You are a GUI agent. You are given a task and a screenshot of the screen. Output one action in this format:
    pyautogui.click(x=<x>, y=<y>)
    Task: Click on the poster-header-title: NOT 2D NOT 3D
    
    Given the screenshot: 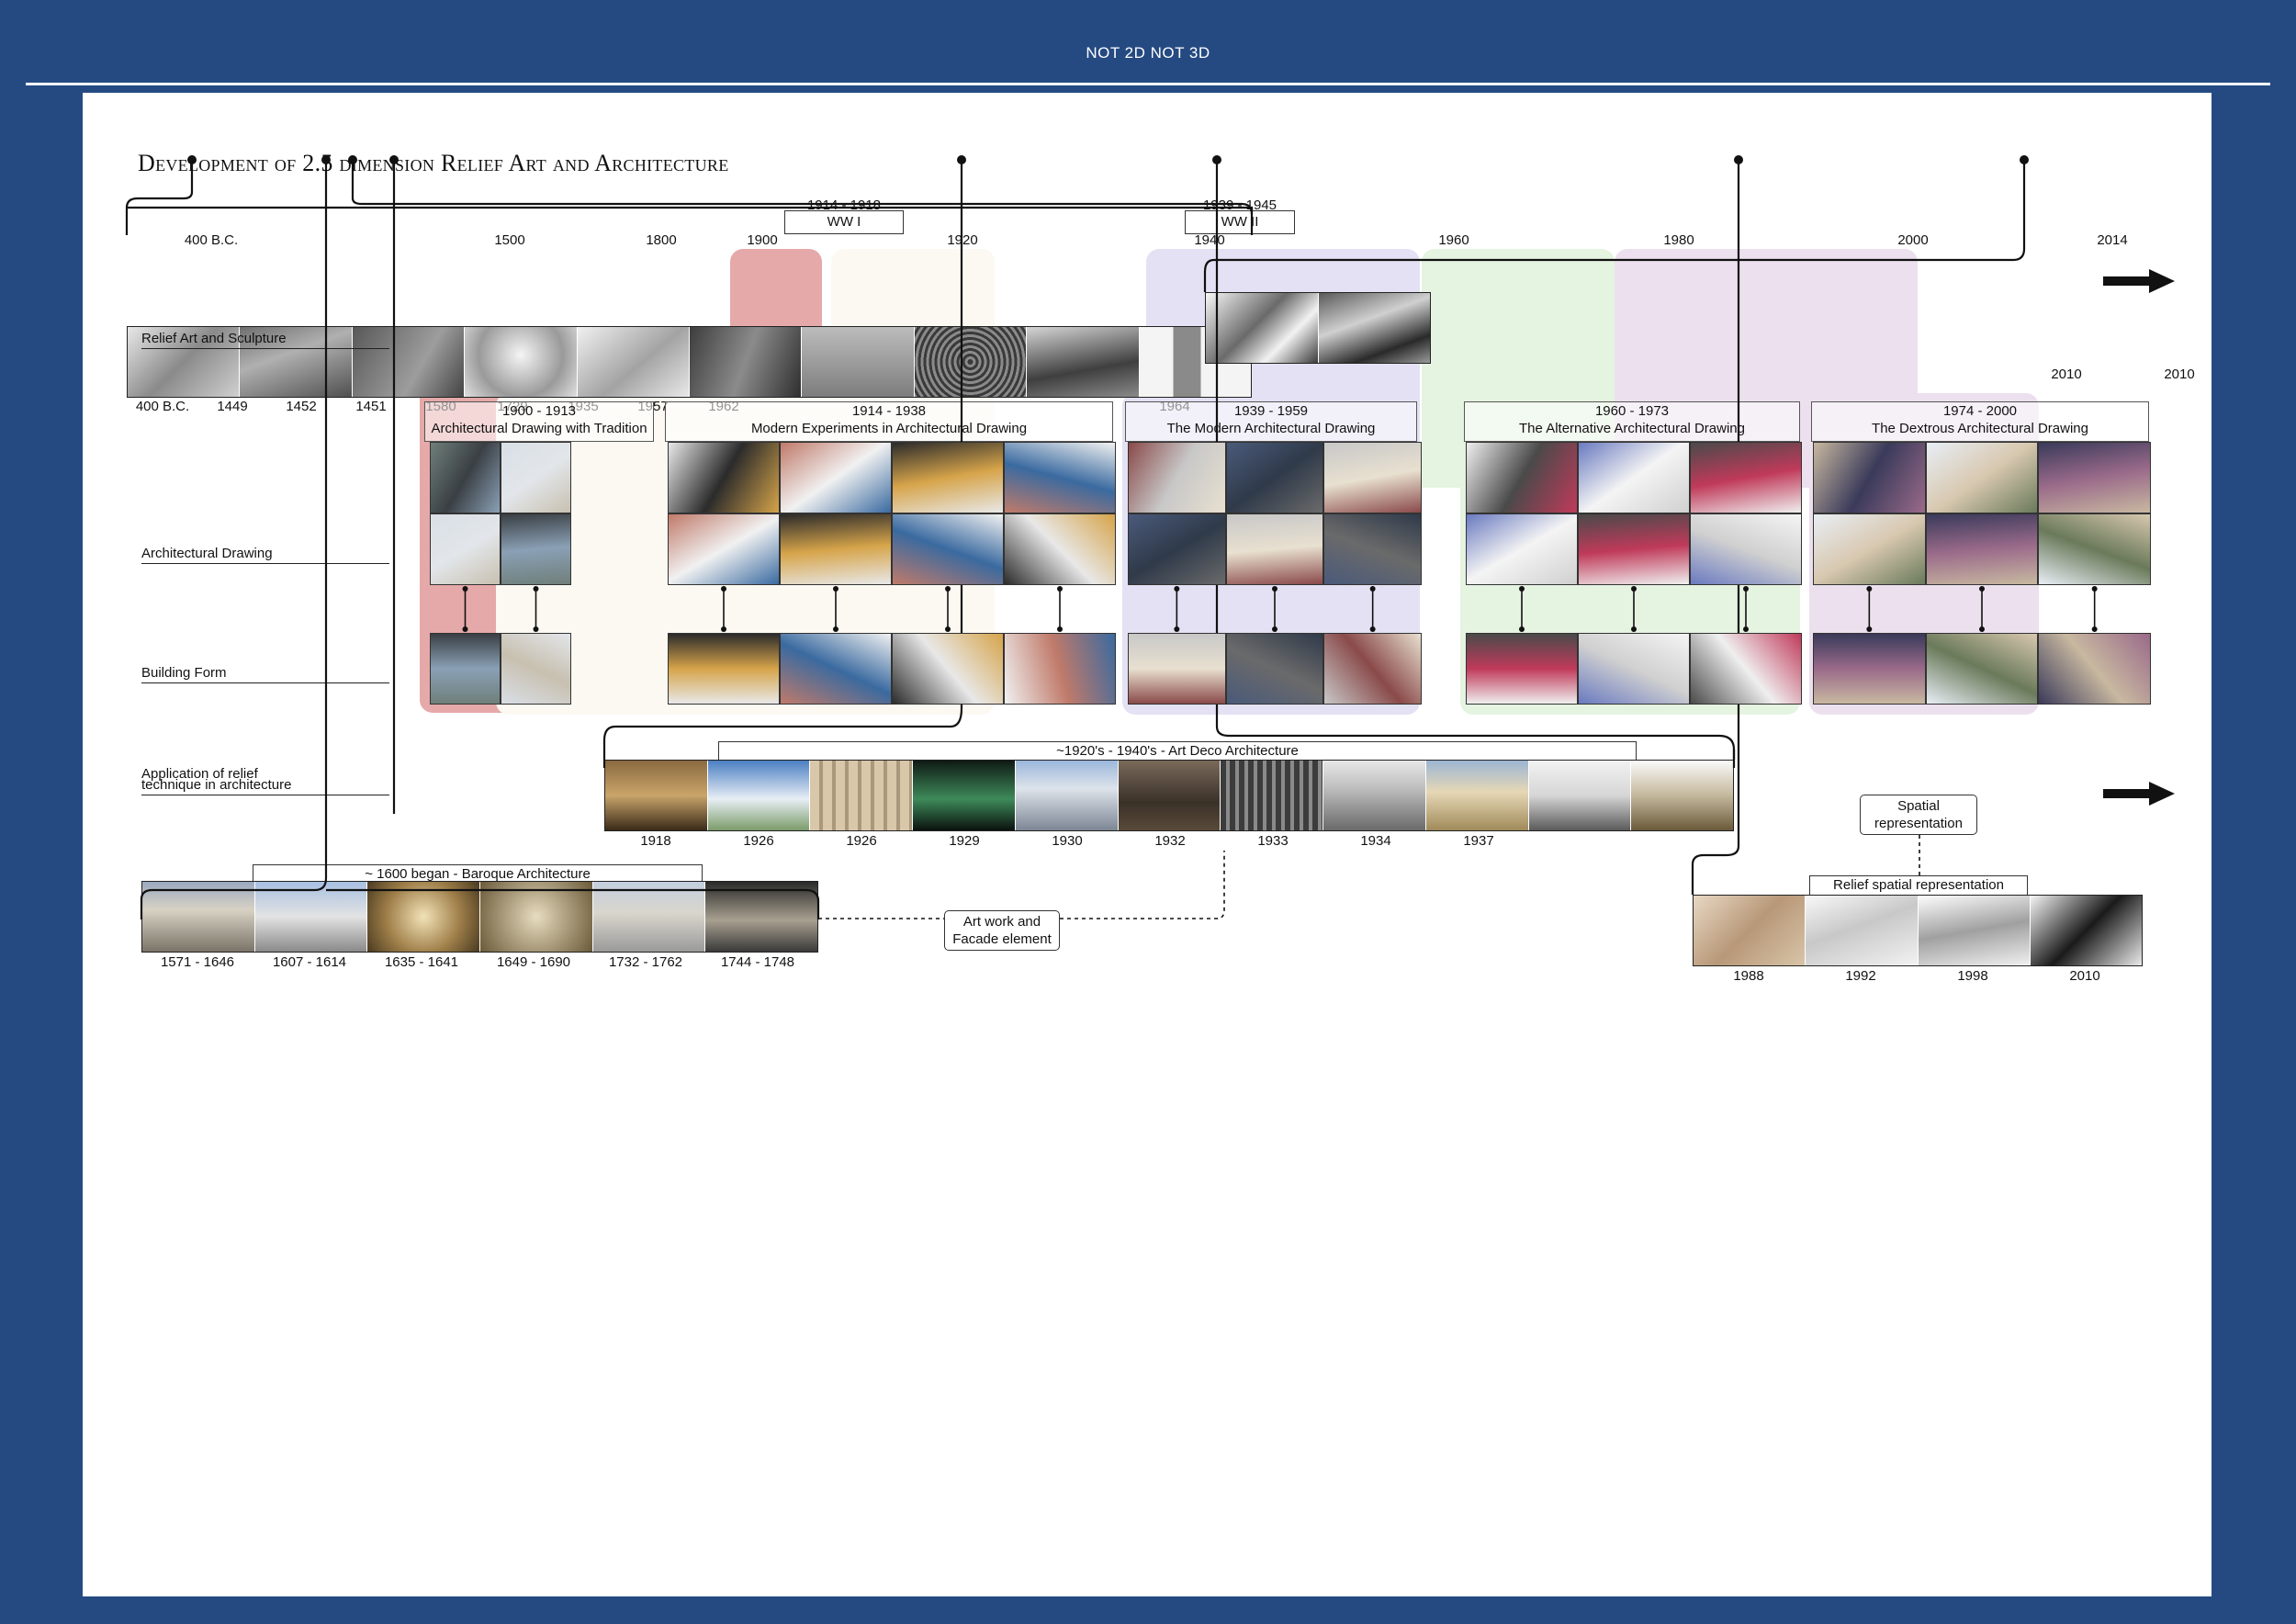 What is the action you would take?
    pyautogui.click(x=1148, y=53)
    